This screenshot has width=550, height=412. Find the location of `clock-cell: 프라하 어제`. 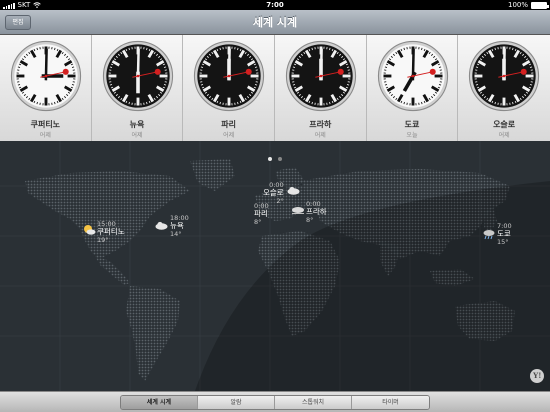

clock-cell: 프라하 어제 is located at coordinates (320, 88).